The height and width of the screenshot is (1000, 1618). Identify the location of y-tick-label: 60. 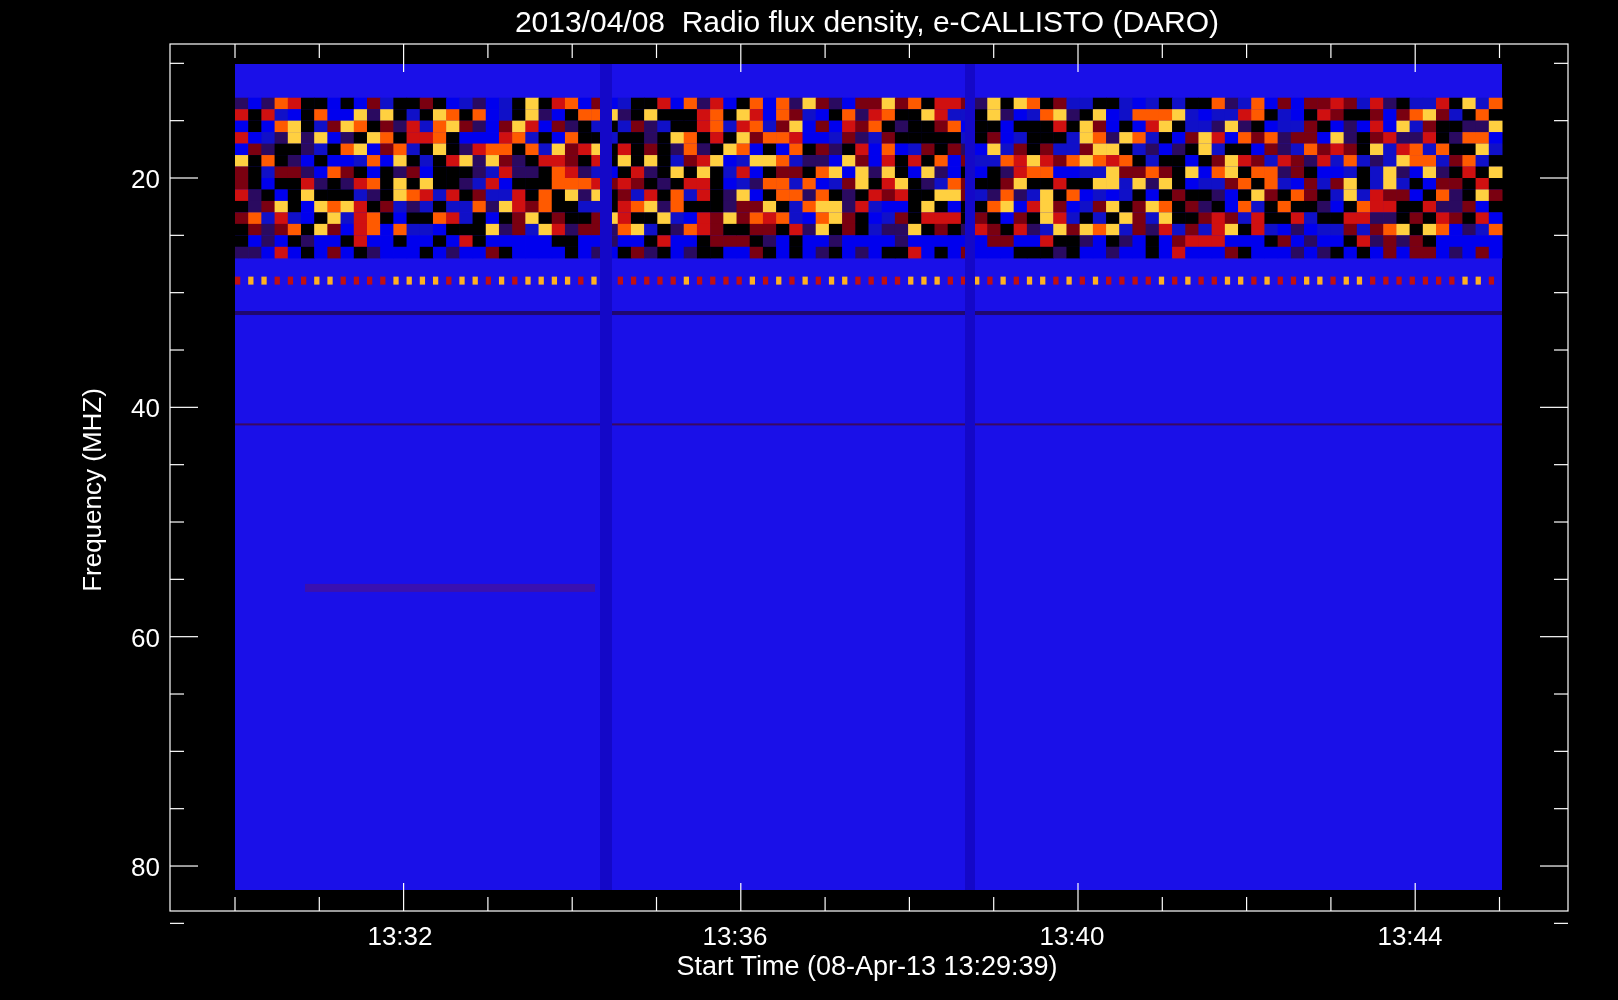
(145, 637).